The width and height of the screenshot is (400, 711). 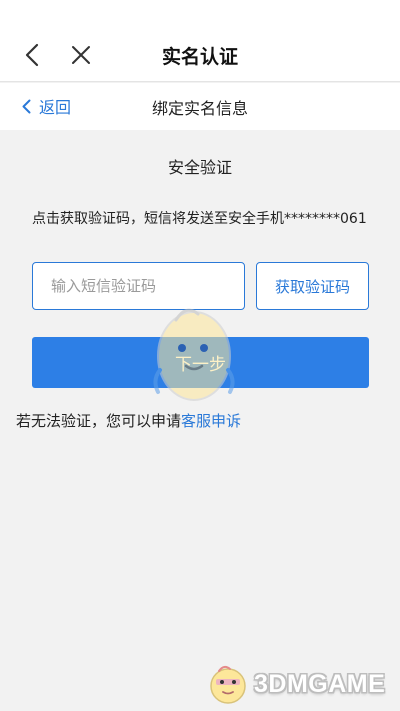 I want to click on watermark-text: 3DMGAME, so click(x=320, y=683).